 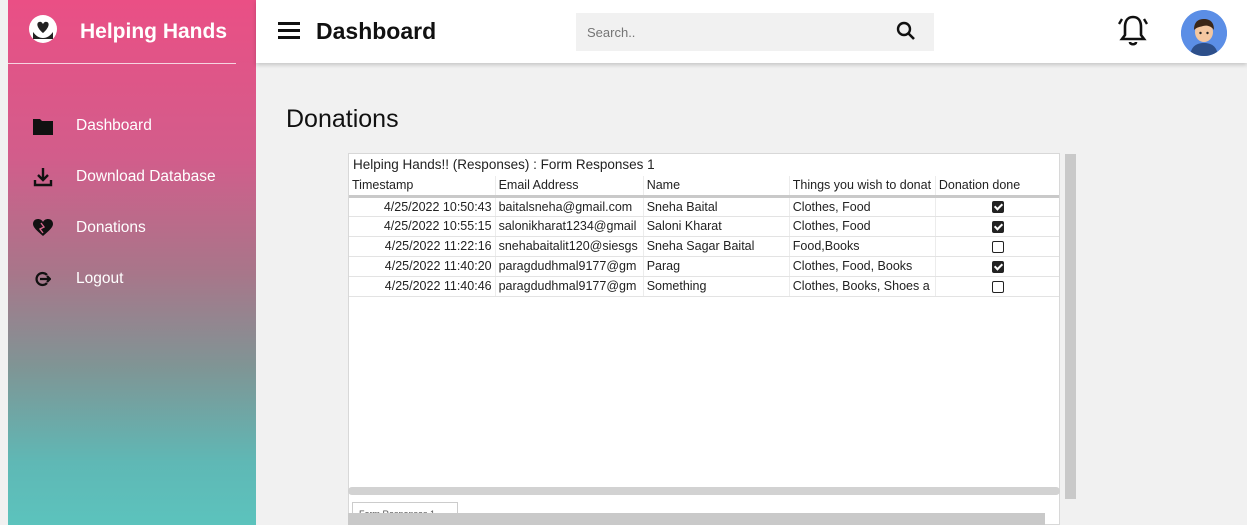 I want to click on timestamp-cell: 4/25/2022 10:55:15, so click(x=422, y=226).